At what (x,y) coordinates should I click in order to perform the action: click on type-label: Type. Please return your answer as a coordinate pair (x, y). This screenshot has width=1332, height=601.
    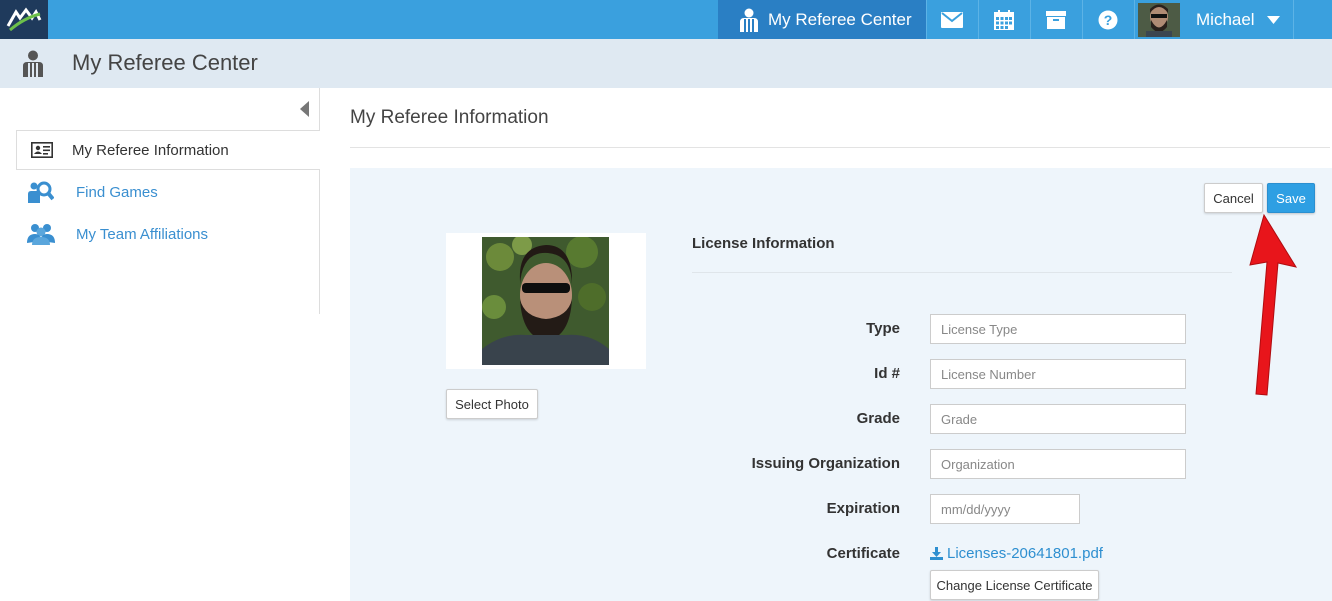
    Looking at the image, I should click on (883, 328).